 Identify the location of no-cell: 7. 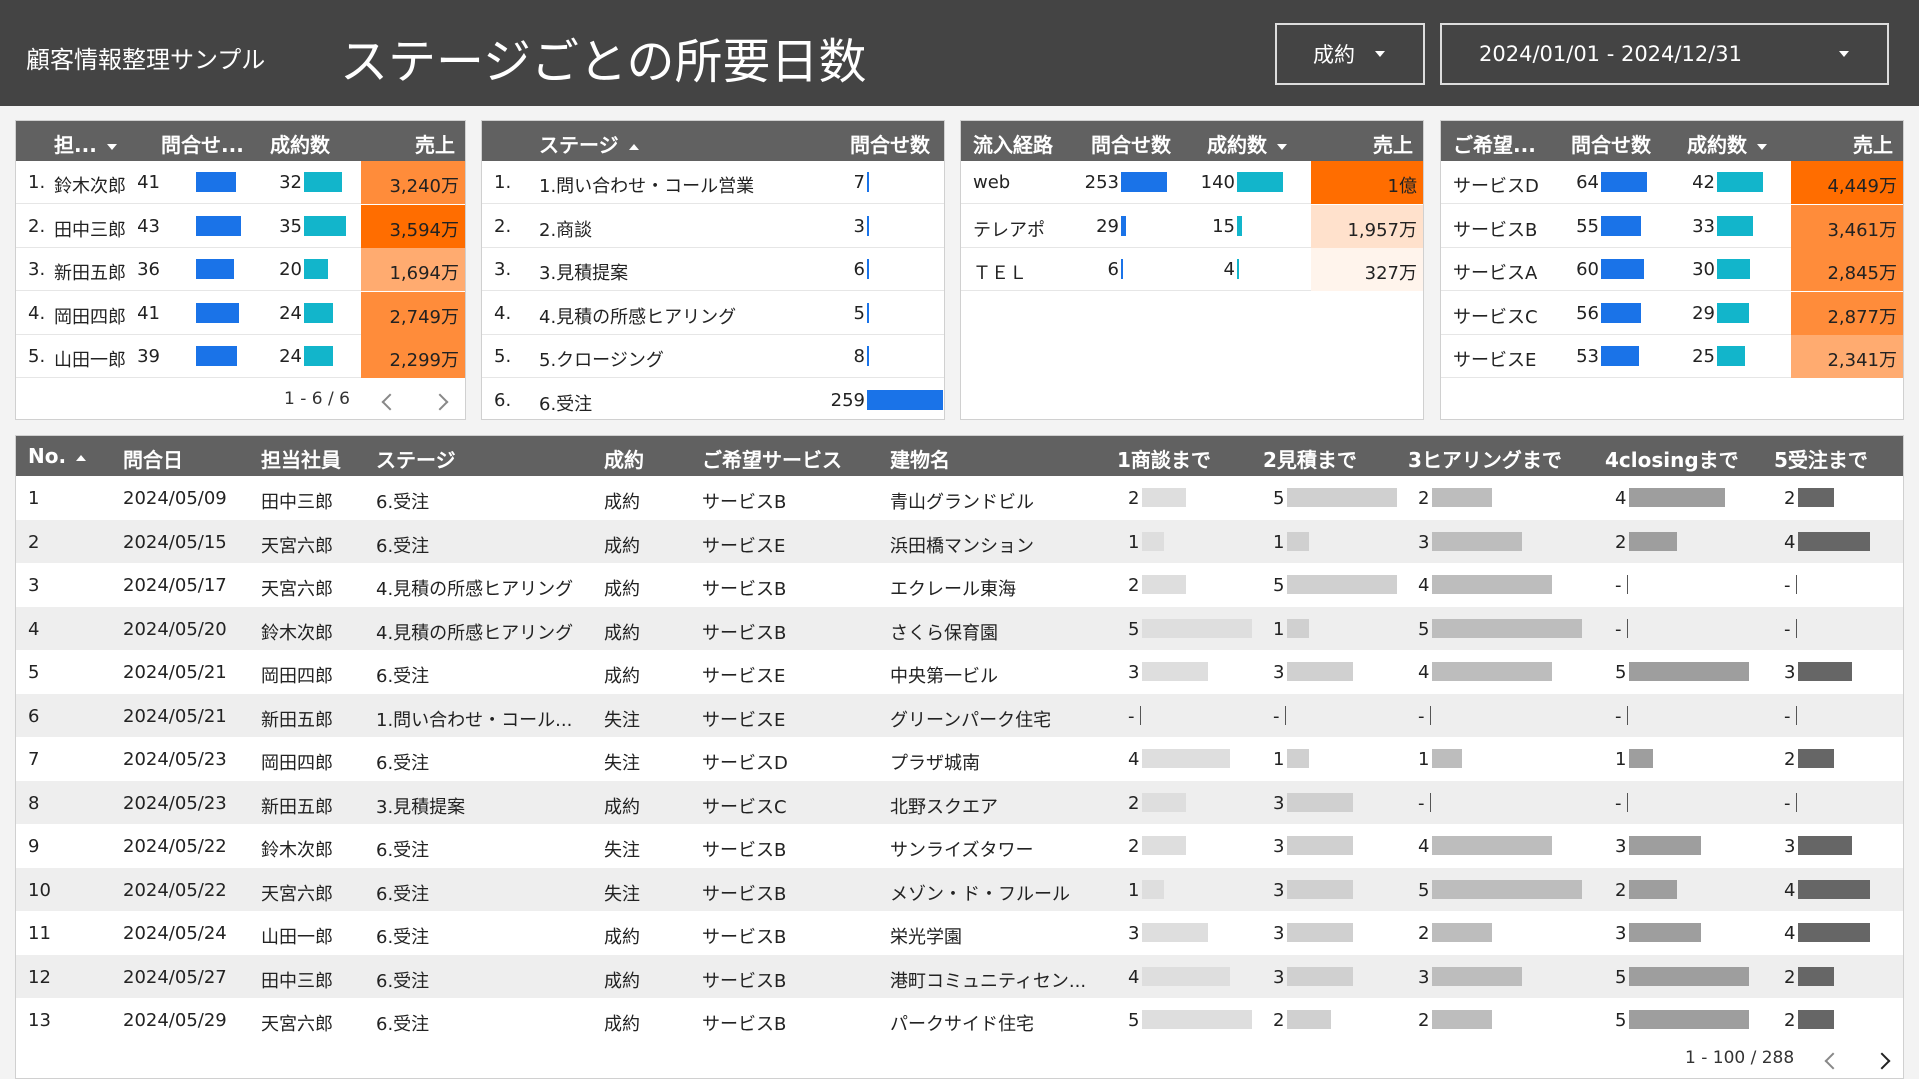
(34, 759).